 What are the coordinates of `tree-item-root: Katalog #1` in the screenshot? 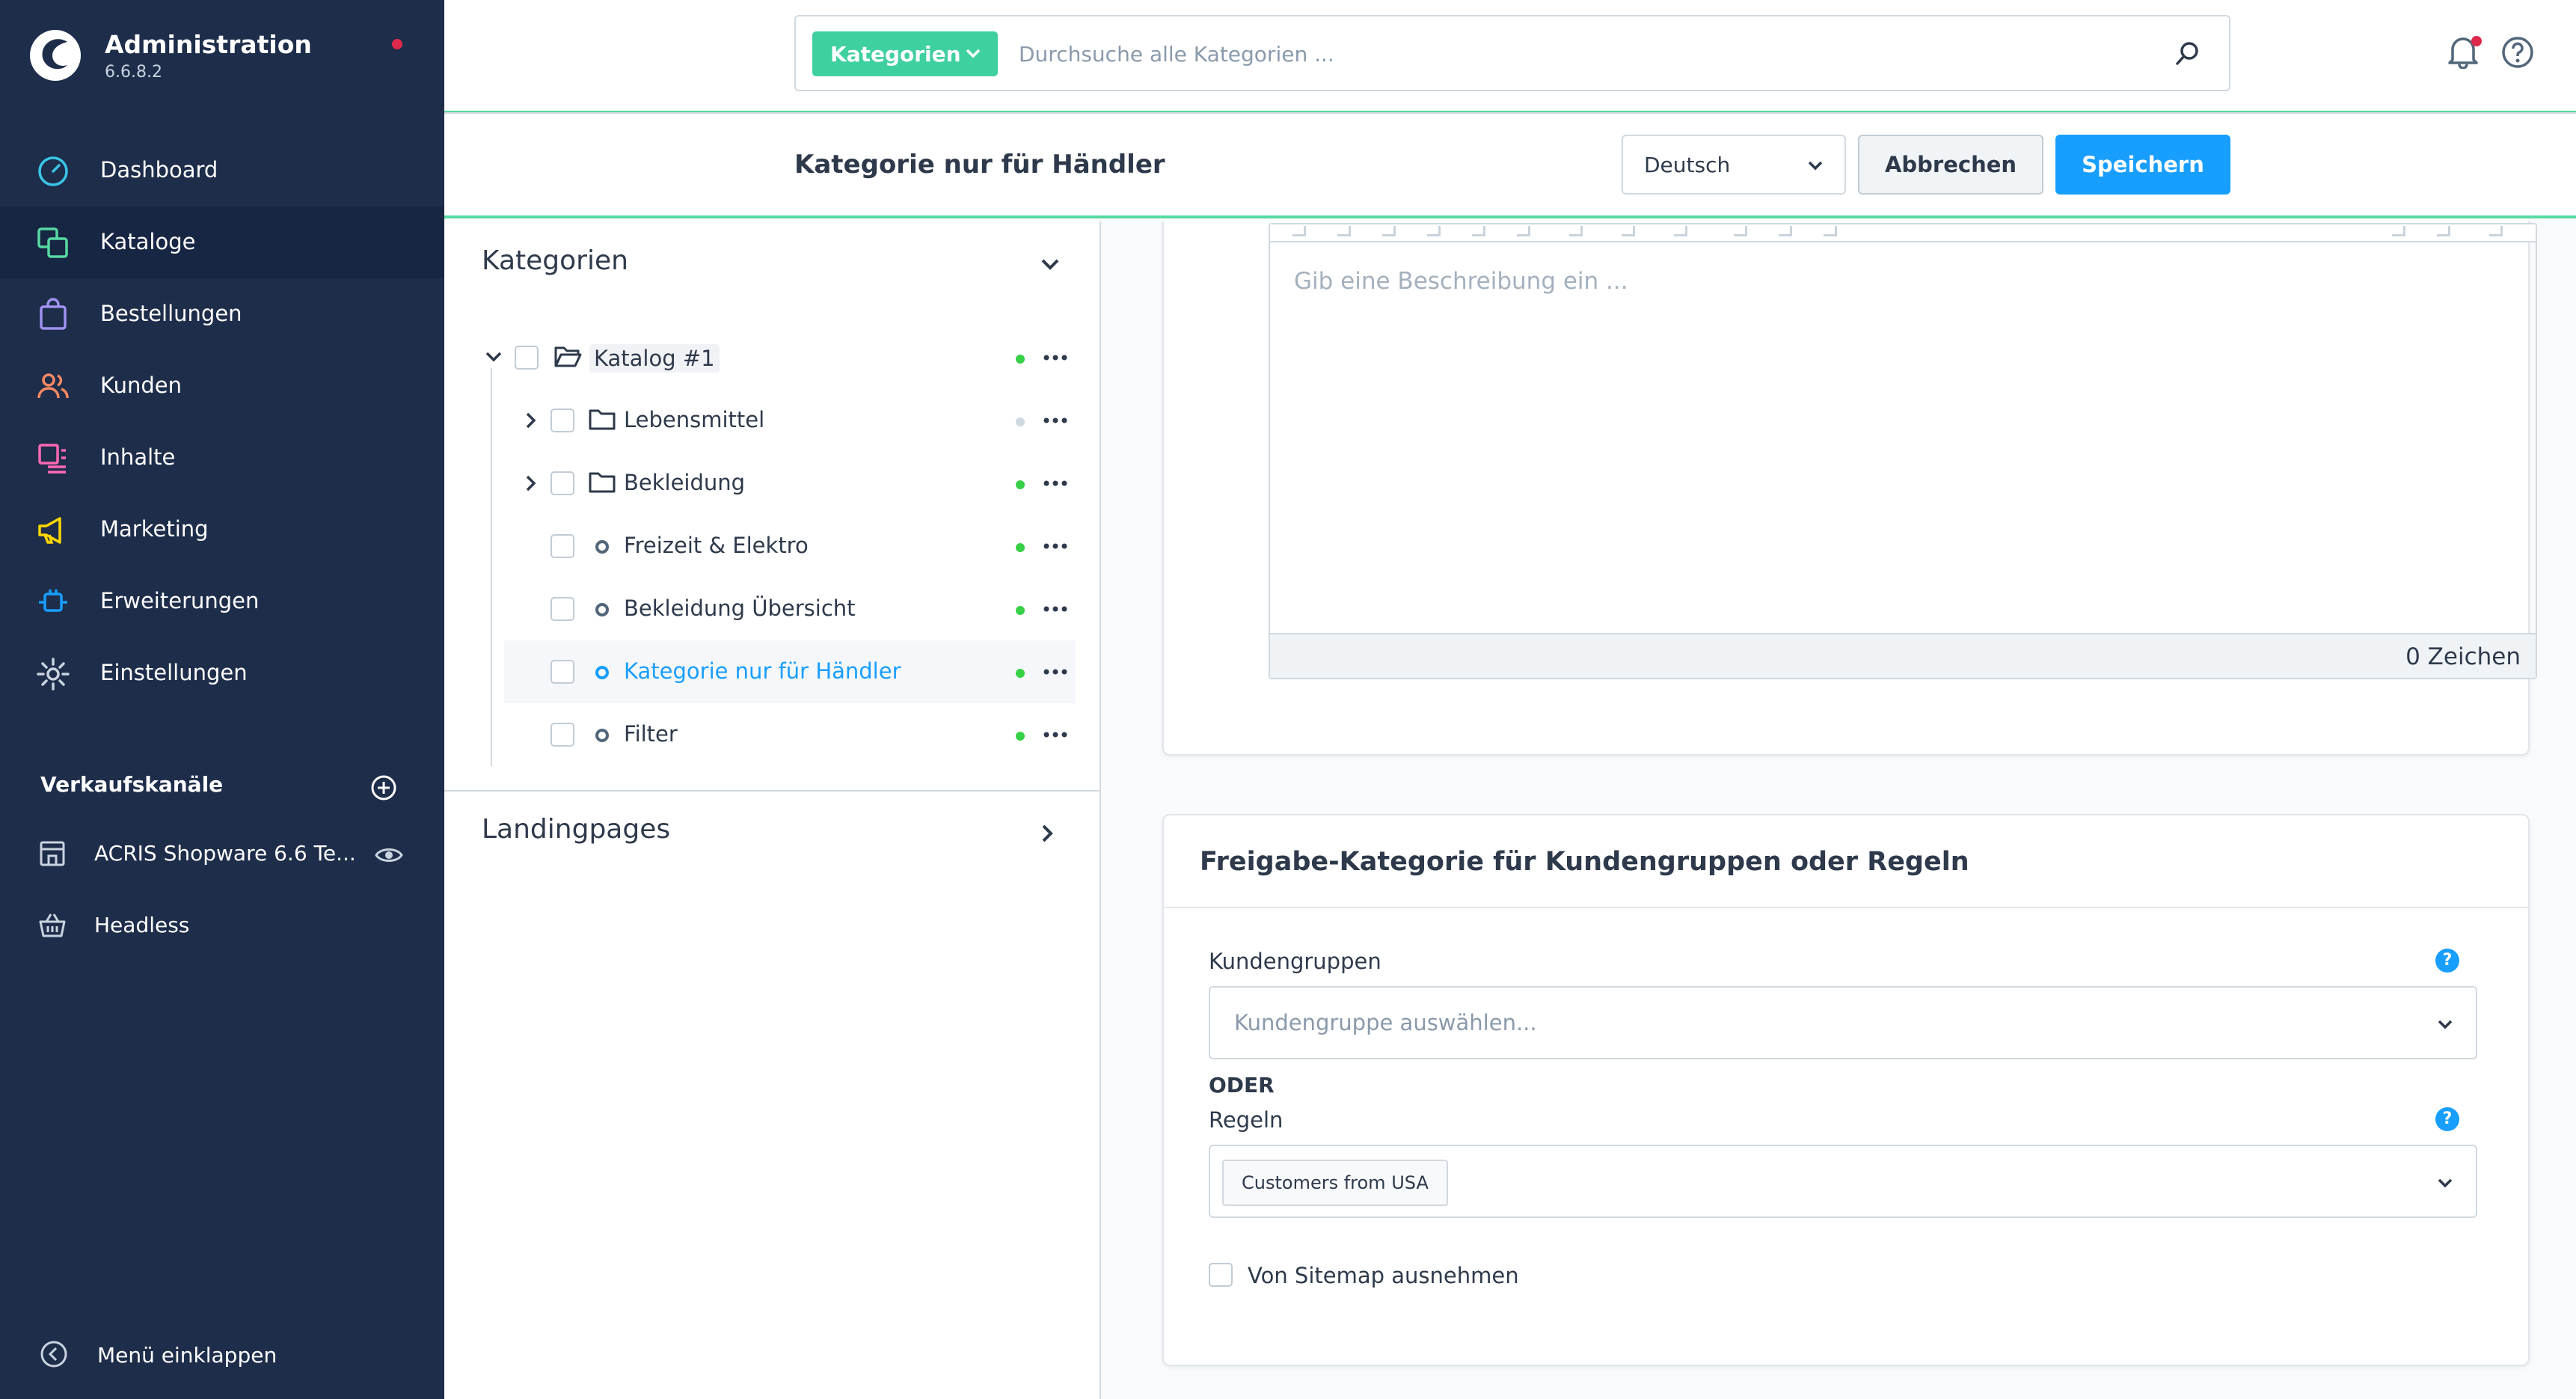 It's located at (772, 357).